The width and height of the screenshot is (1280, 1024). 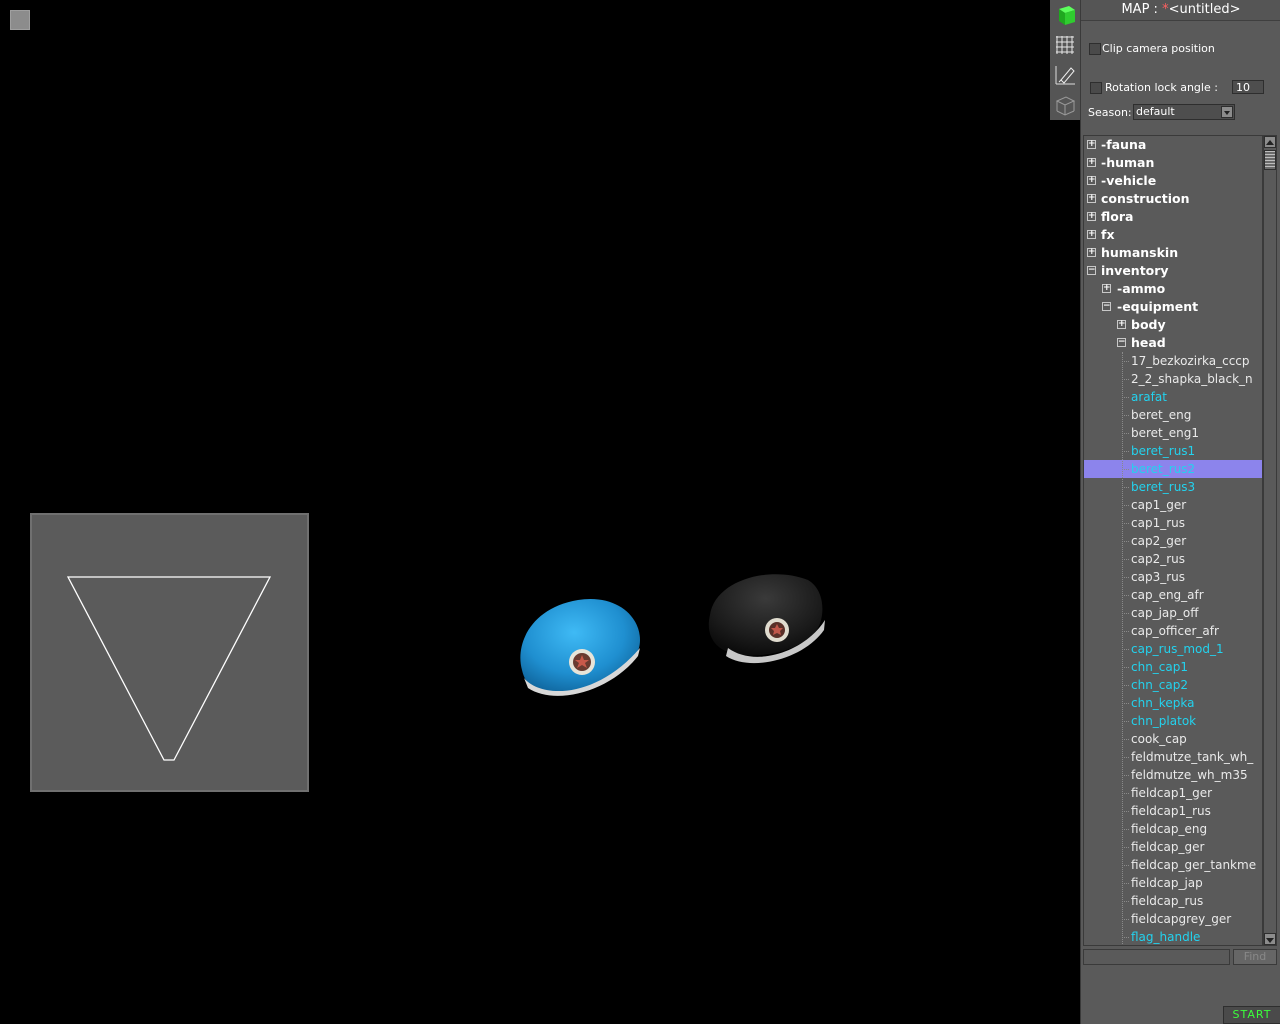 What do you see at coordinates (1173, 235) in the screenshot?
I see `tree-folder-item: + fx` at bounding box center [1173, 235].